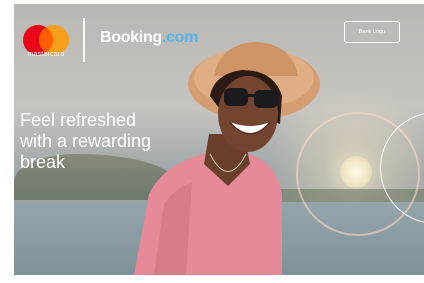 The width and height of the screenshot is (424, 283). I want to click on headline: Feel refreshed with a rewarding break, so click(120, 141).